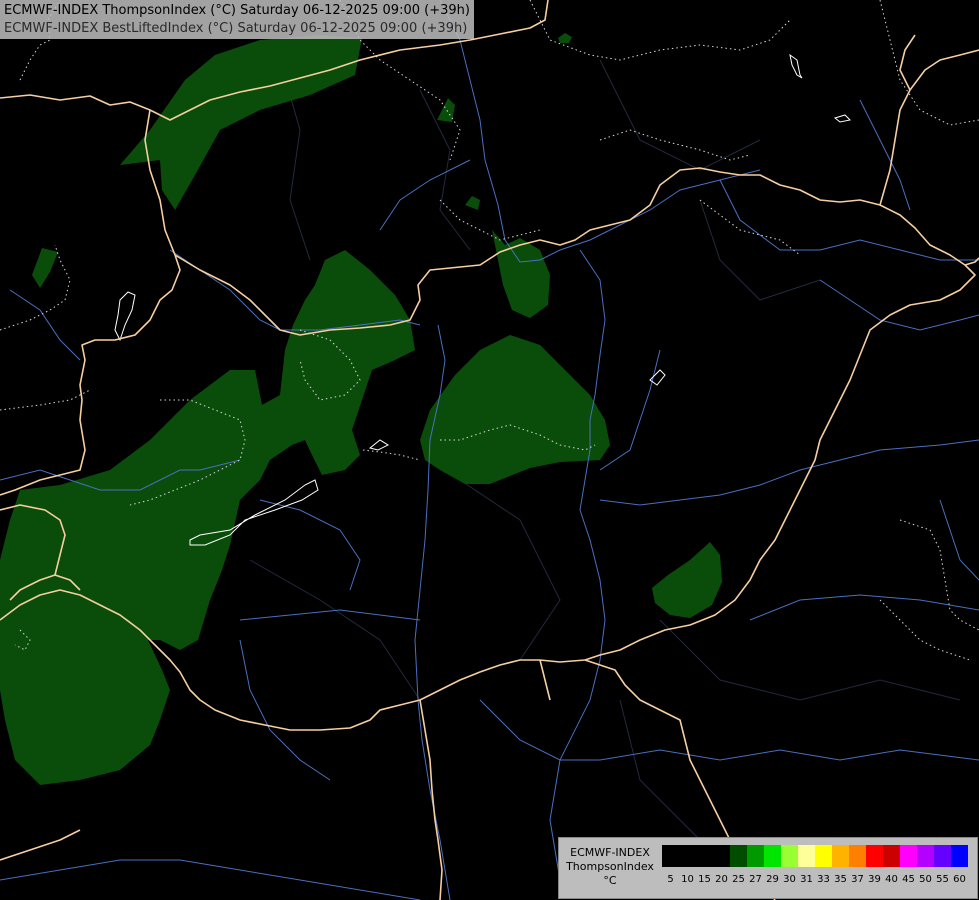 Image resolution: width=979 pixels, height=900 pixels. I want to click on legend-unit: °C, so click(610, 880).